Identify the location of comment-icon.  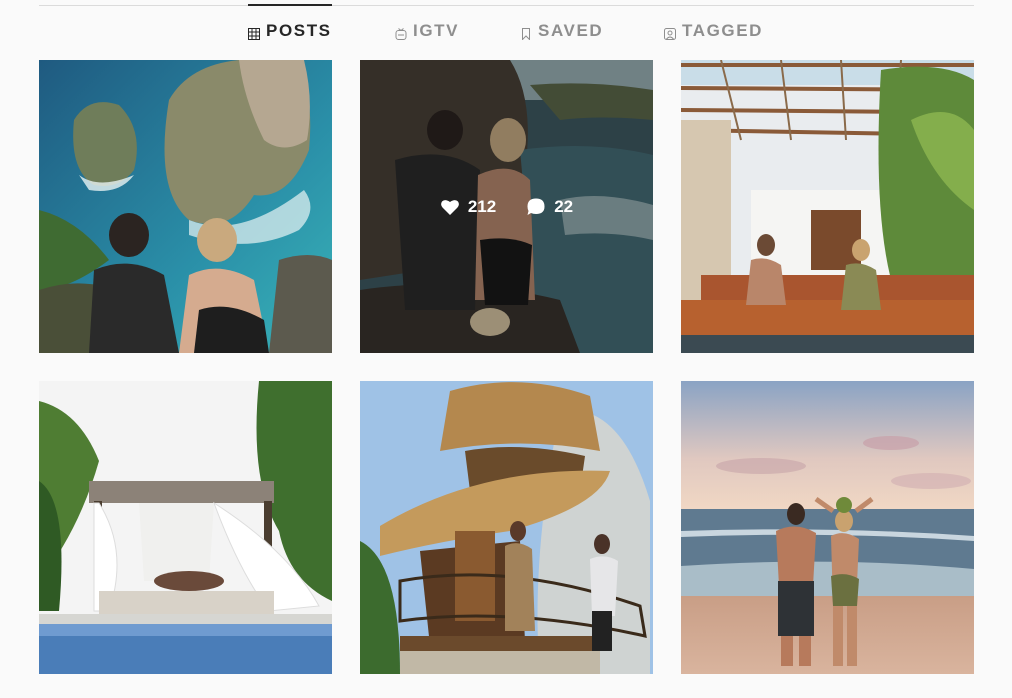
(536, 206).